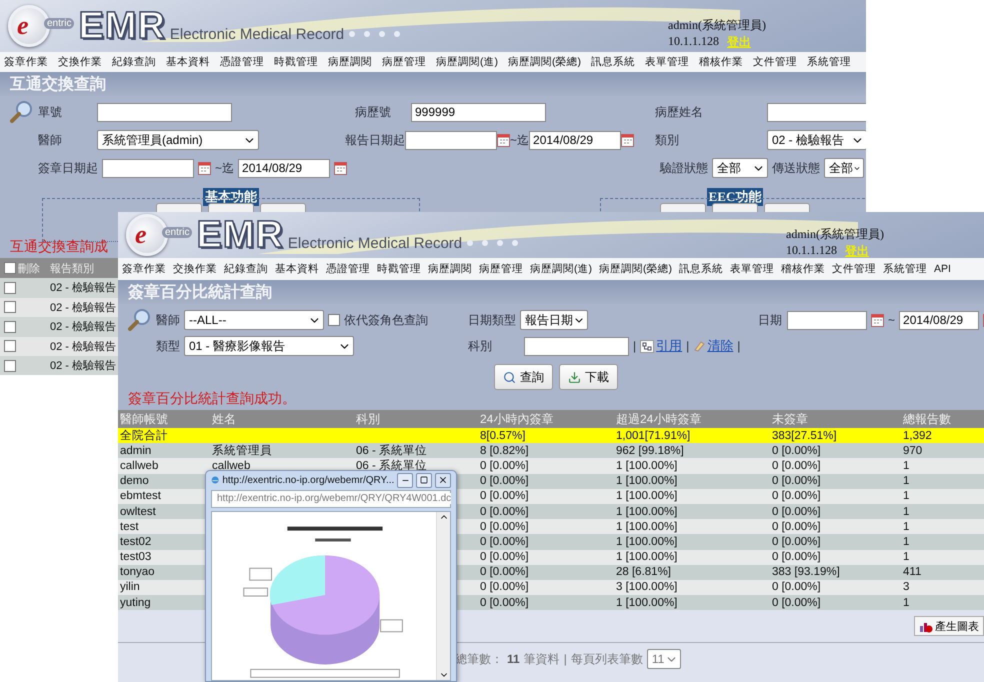 This screenshot has height=682, width=984. What do you see at coordinates (333, 540) in the screenshot?
I see `chart-subtitle-bar` at bounding box center [333, 540].